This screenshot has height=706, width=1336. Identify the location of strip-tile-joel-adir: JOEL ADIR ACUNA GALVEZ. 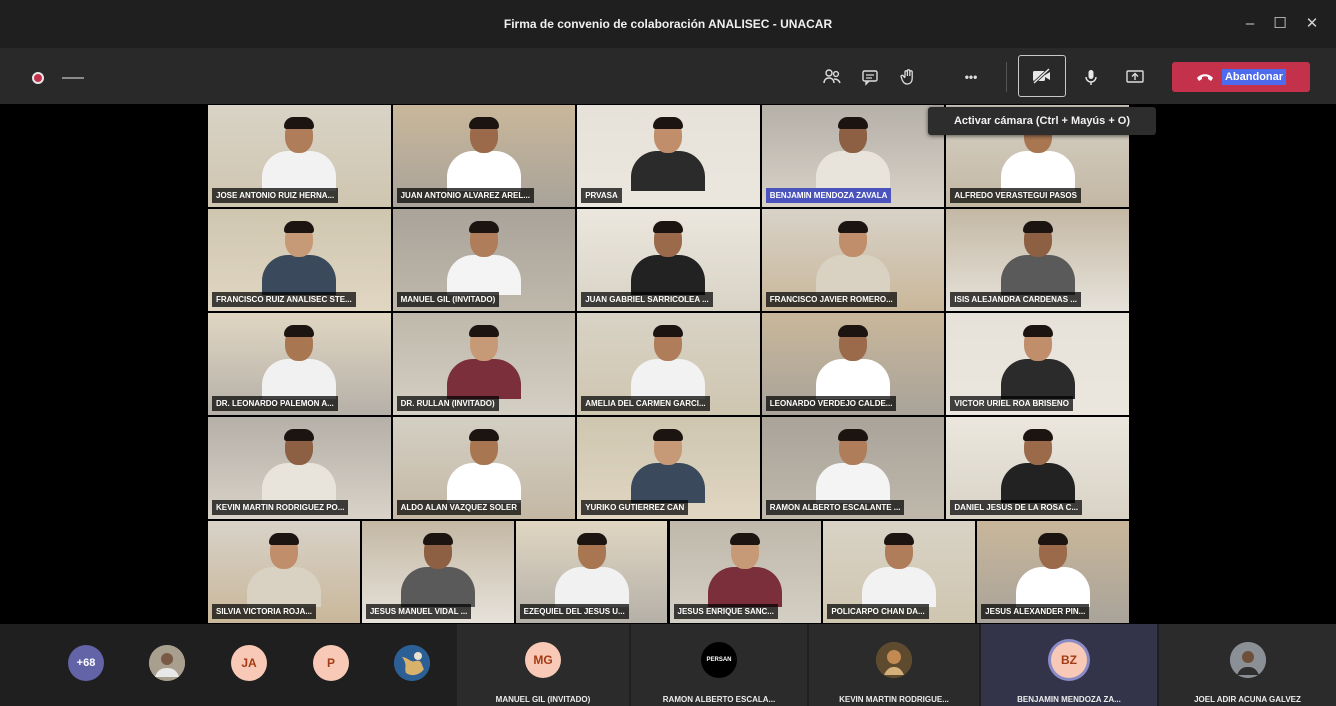
(1247, 665).